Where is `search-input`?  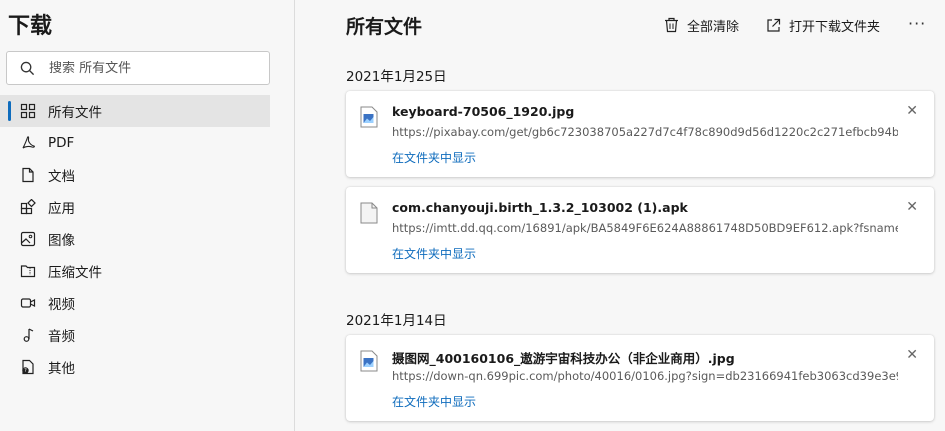
search-input is located at coordinates (149, 68).